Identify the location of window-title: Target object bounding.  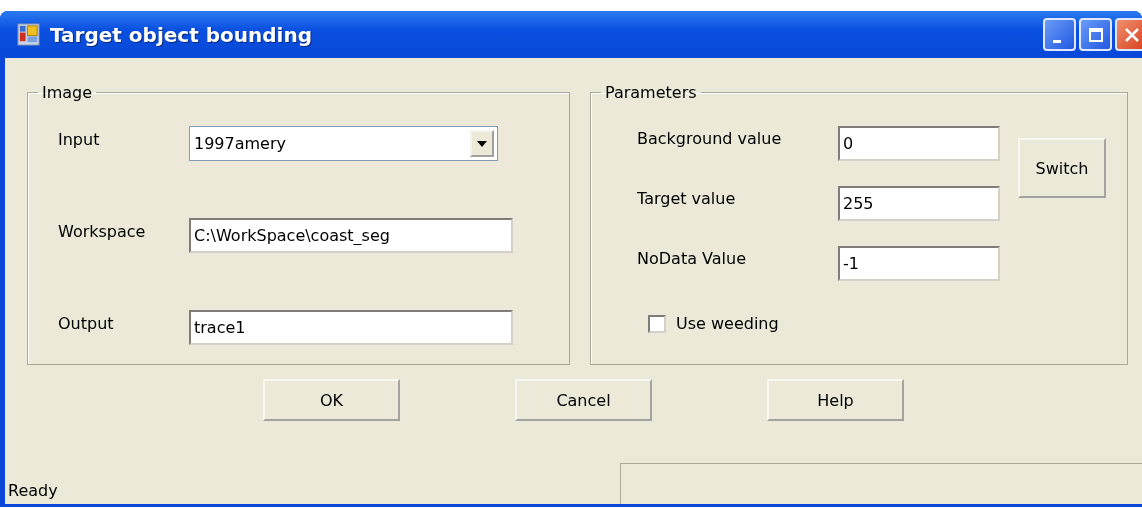
(181, 34).